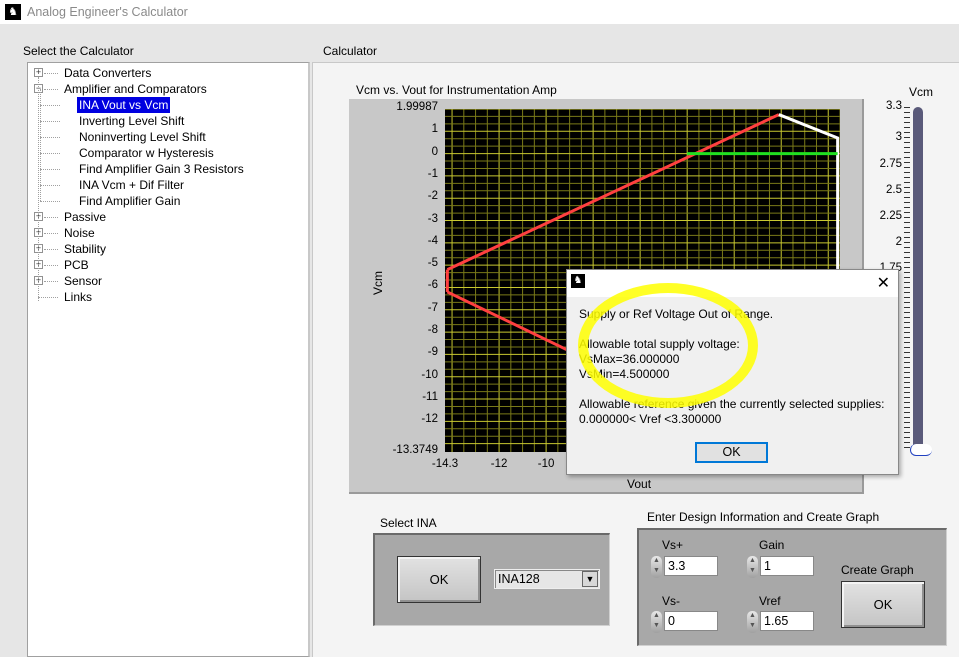  Describe the element at coordinates (168, 185) in the screenshot. I see `tree-item: INA Vcm + Dif Filter` at that location.